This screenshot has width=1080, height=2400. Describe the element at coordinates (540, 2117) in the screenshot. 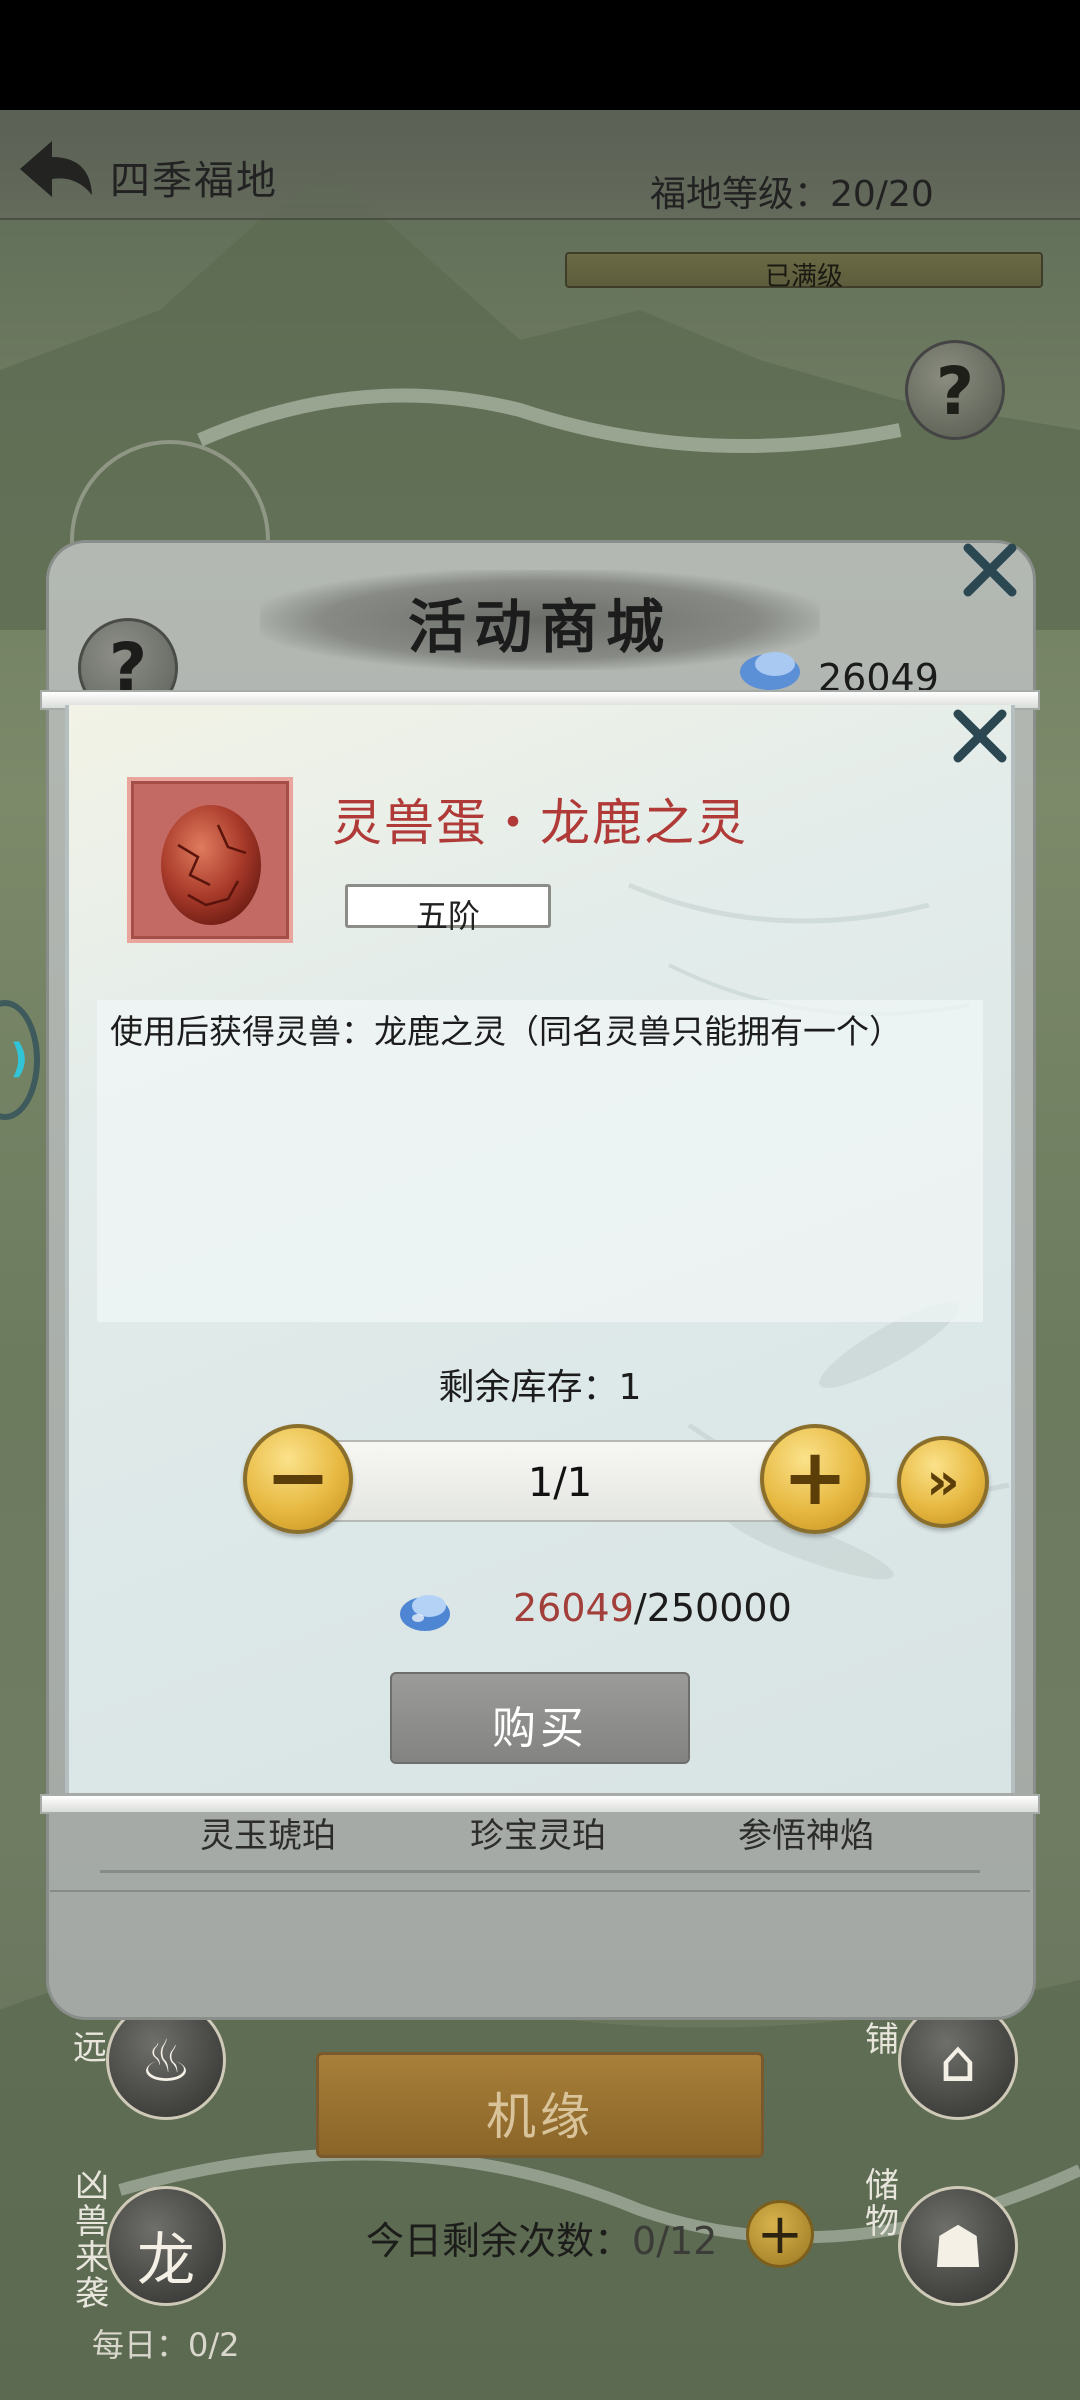

I see `fate-button-label: 机缘` at that location.